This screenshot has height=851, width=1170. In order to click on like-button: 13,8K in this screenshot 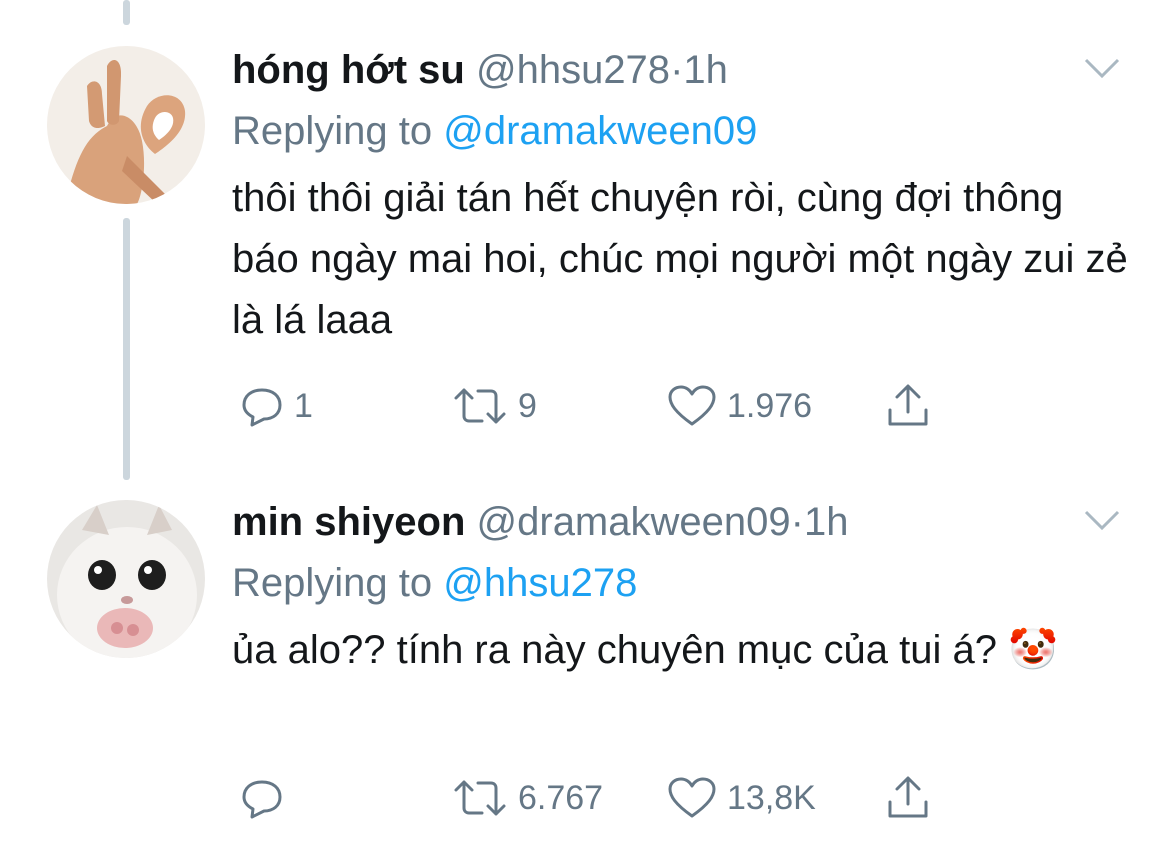, I will do `click(741, 798)`.